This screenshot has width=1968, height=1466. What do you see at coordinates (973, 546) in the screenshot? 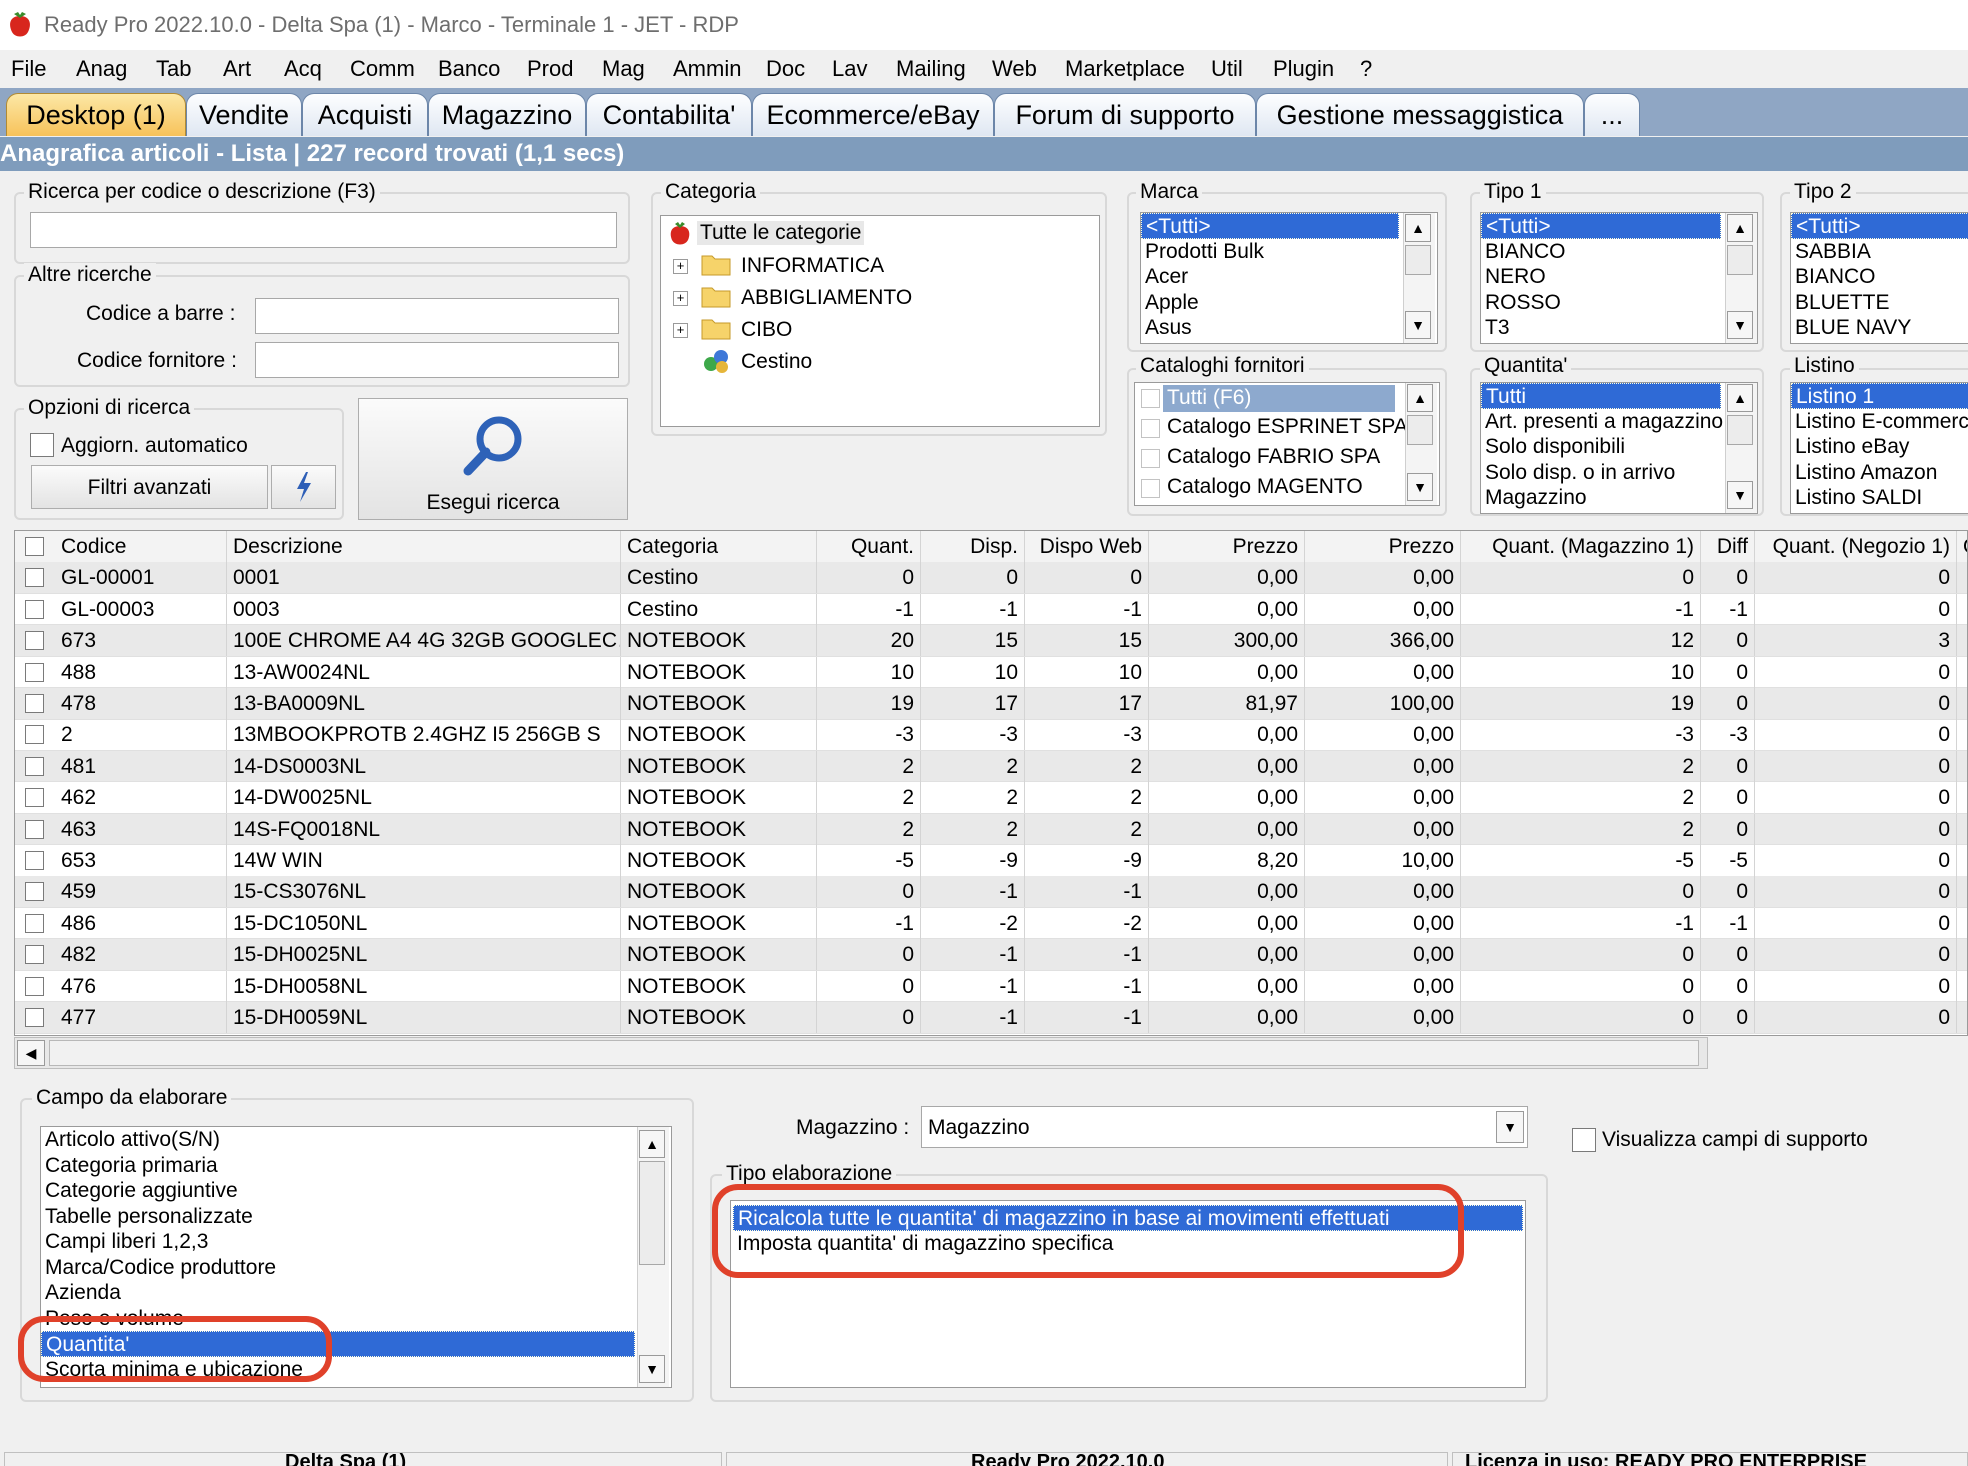
I see `column-header-disp: Disp.` at bounding box center [973, 546].